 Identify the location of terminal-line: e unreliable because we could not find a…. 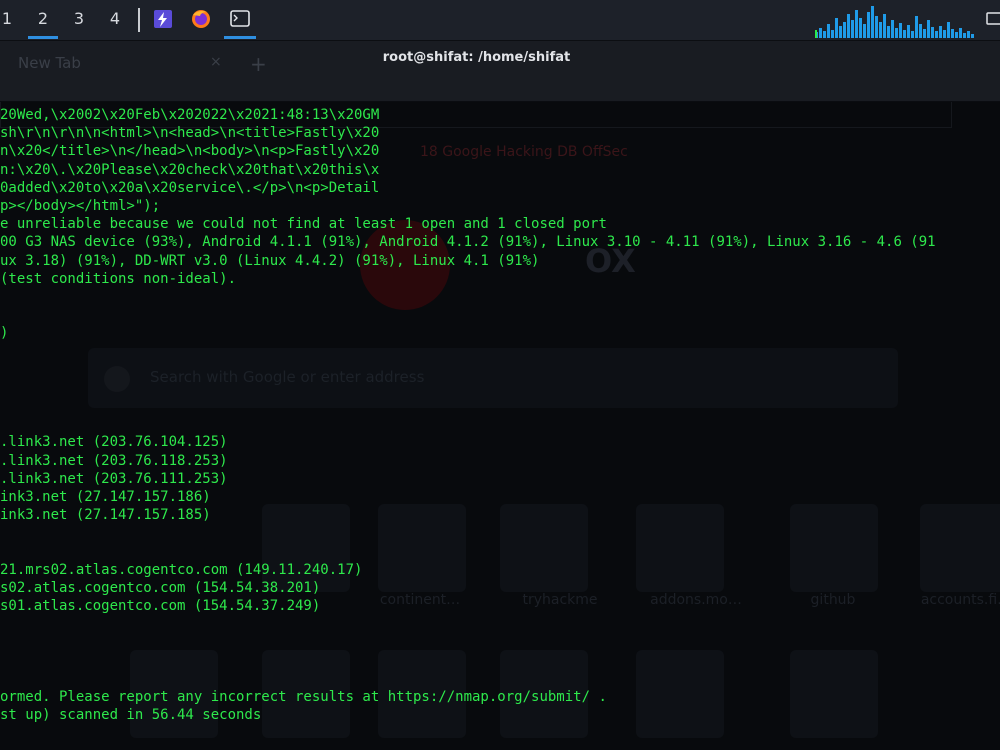
(303, 224).